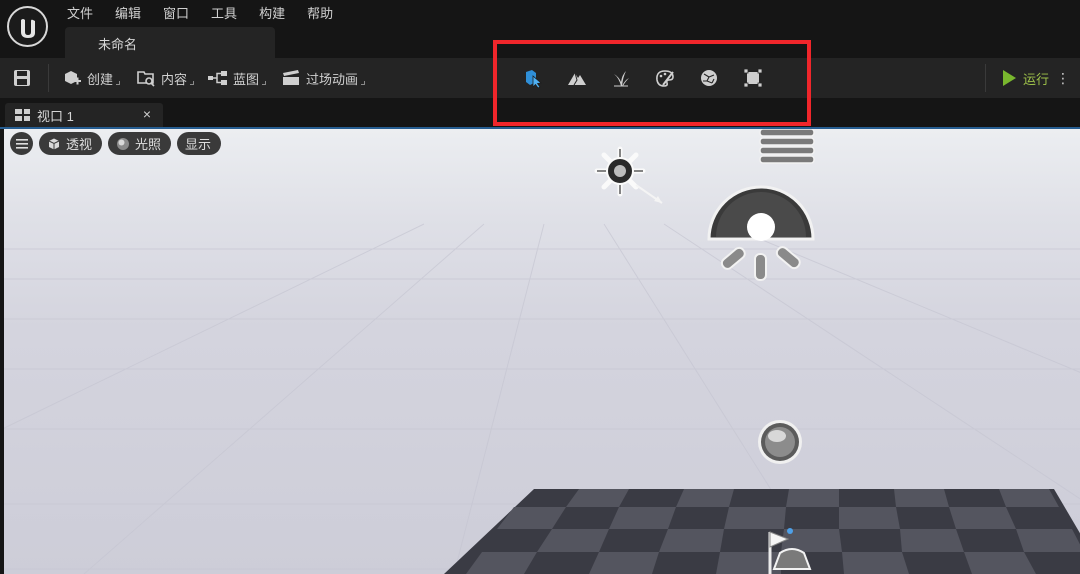 This screenshot has width=1080, height=574. I want to click on create-label: 创建, so click(100, 79).